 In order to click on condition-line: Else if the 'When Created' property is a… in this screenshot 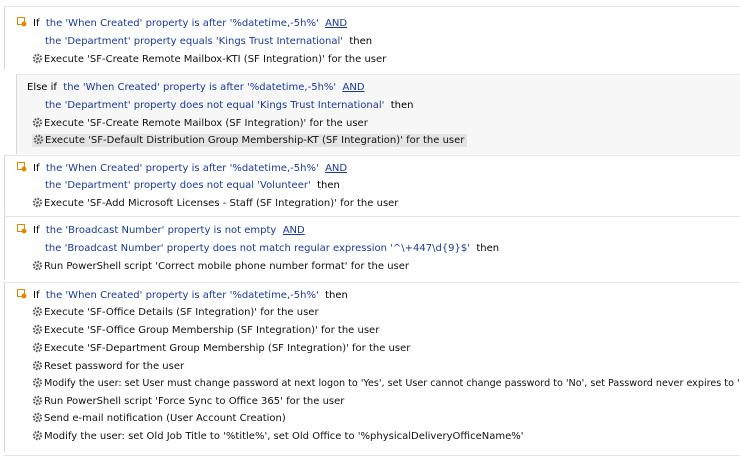, I will do `click(196, 88)`.